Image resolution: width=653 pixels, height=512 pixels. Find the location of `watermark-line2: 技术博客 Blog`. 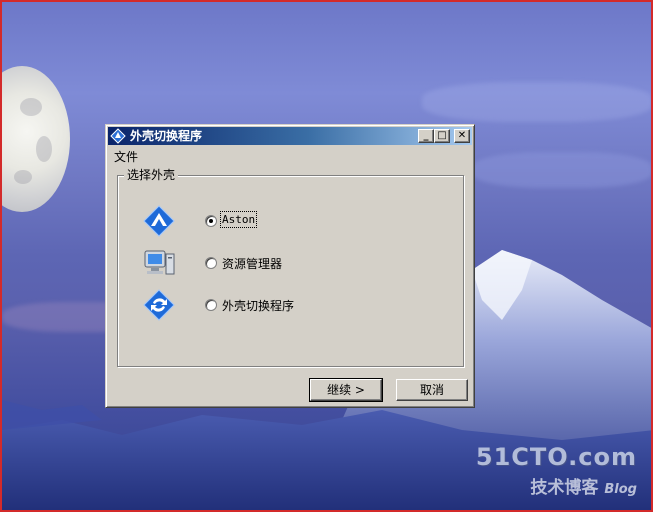

watermark-line2: 技术博客 Blog is located at coordinates (556, 485).